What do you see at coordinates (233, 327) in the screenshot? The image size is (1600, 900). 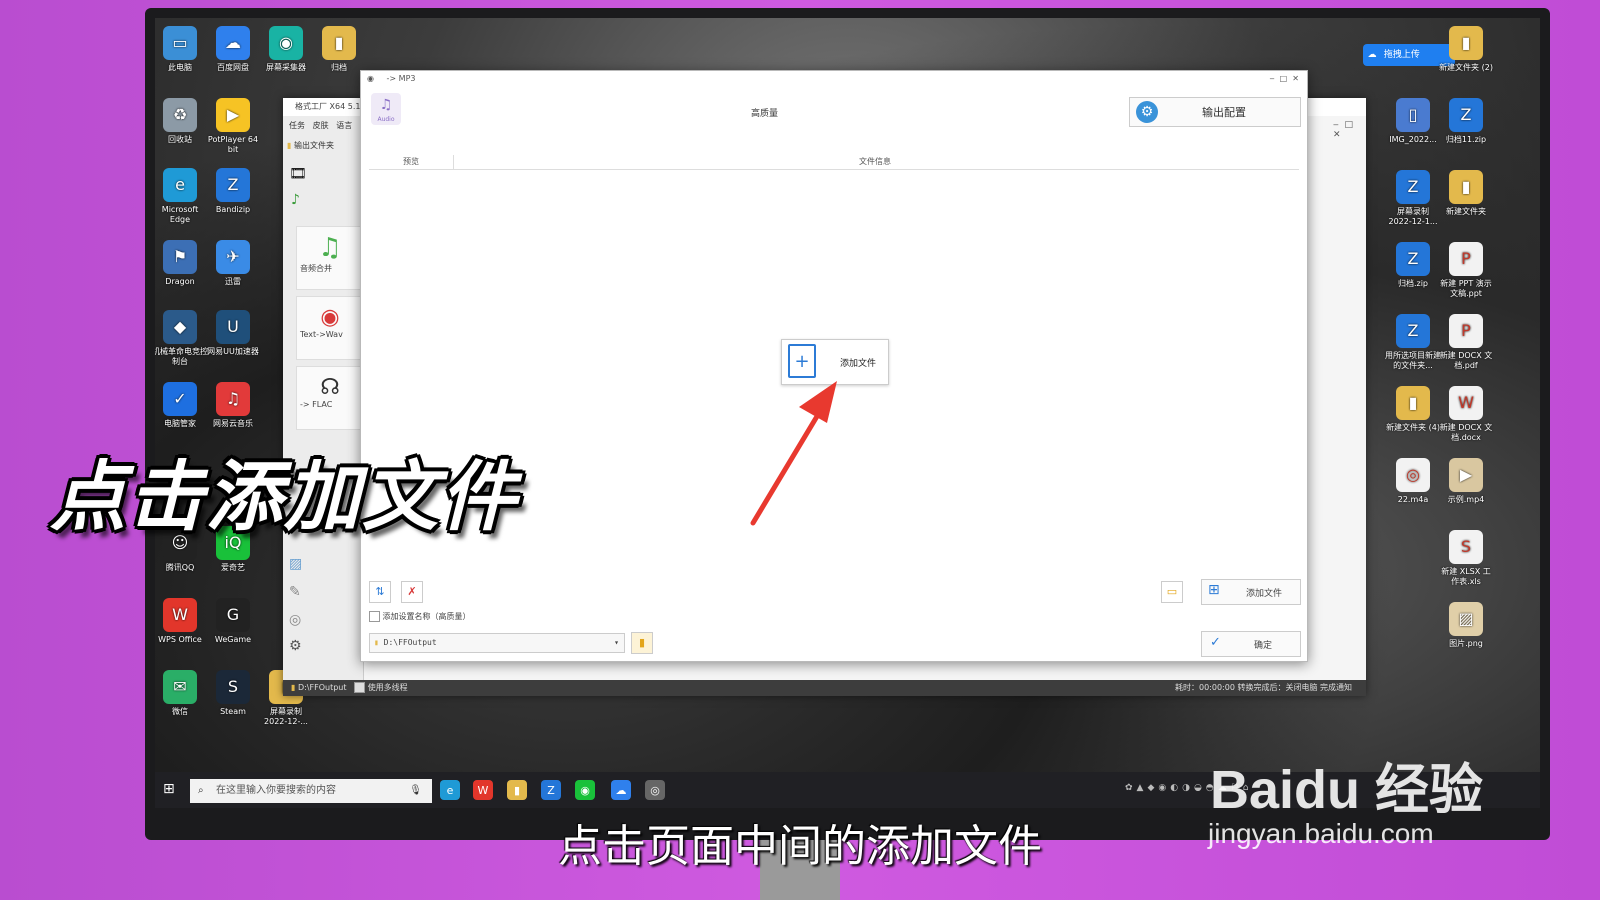 I see `uu-icon: U` at bounding box center [233, 327].